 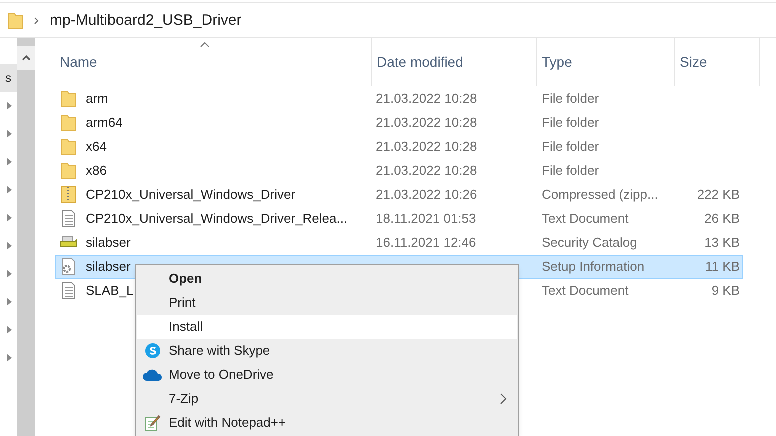 I want to click on file-name: arm64, so click(x=104, y=123).